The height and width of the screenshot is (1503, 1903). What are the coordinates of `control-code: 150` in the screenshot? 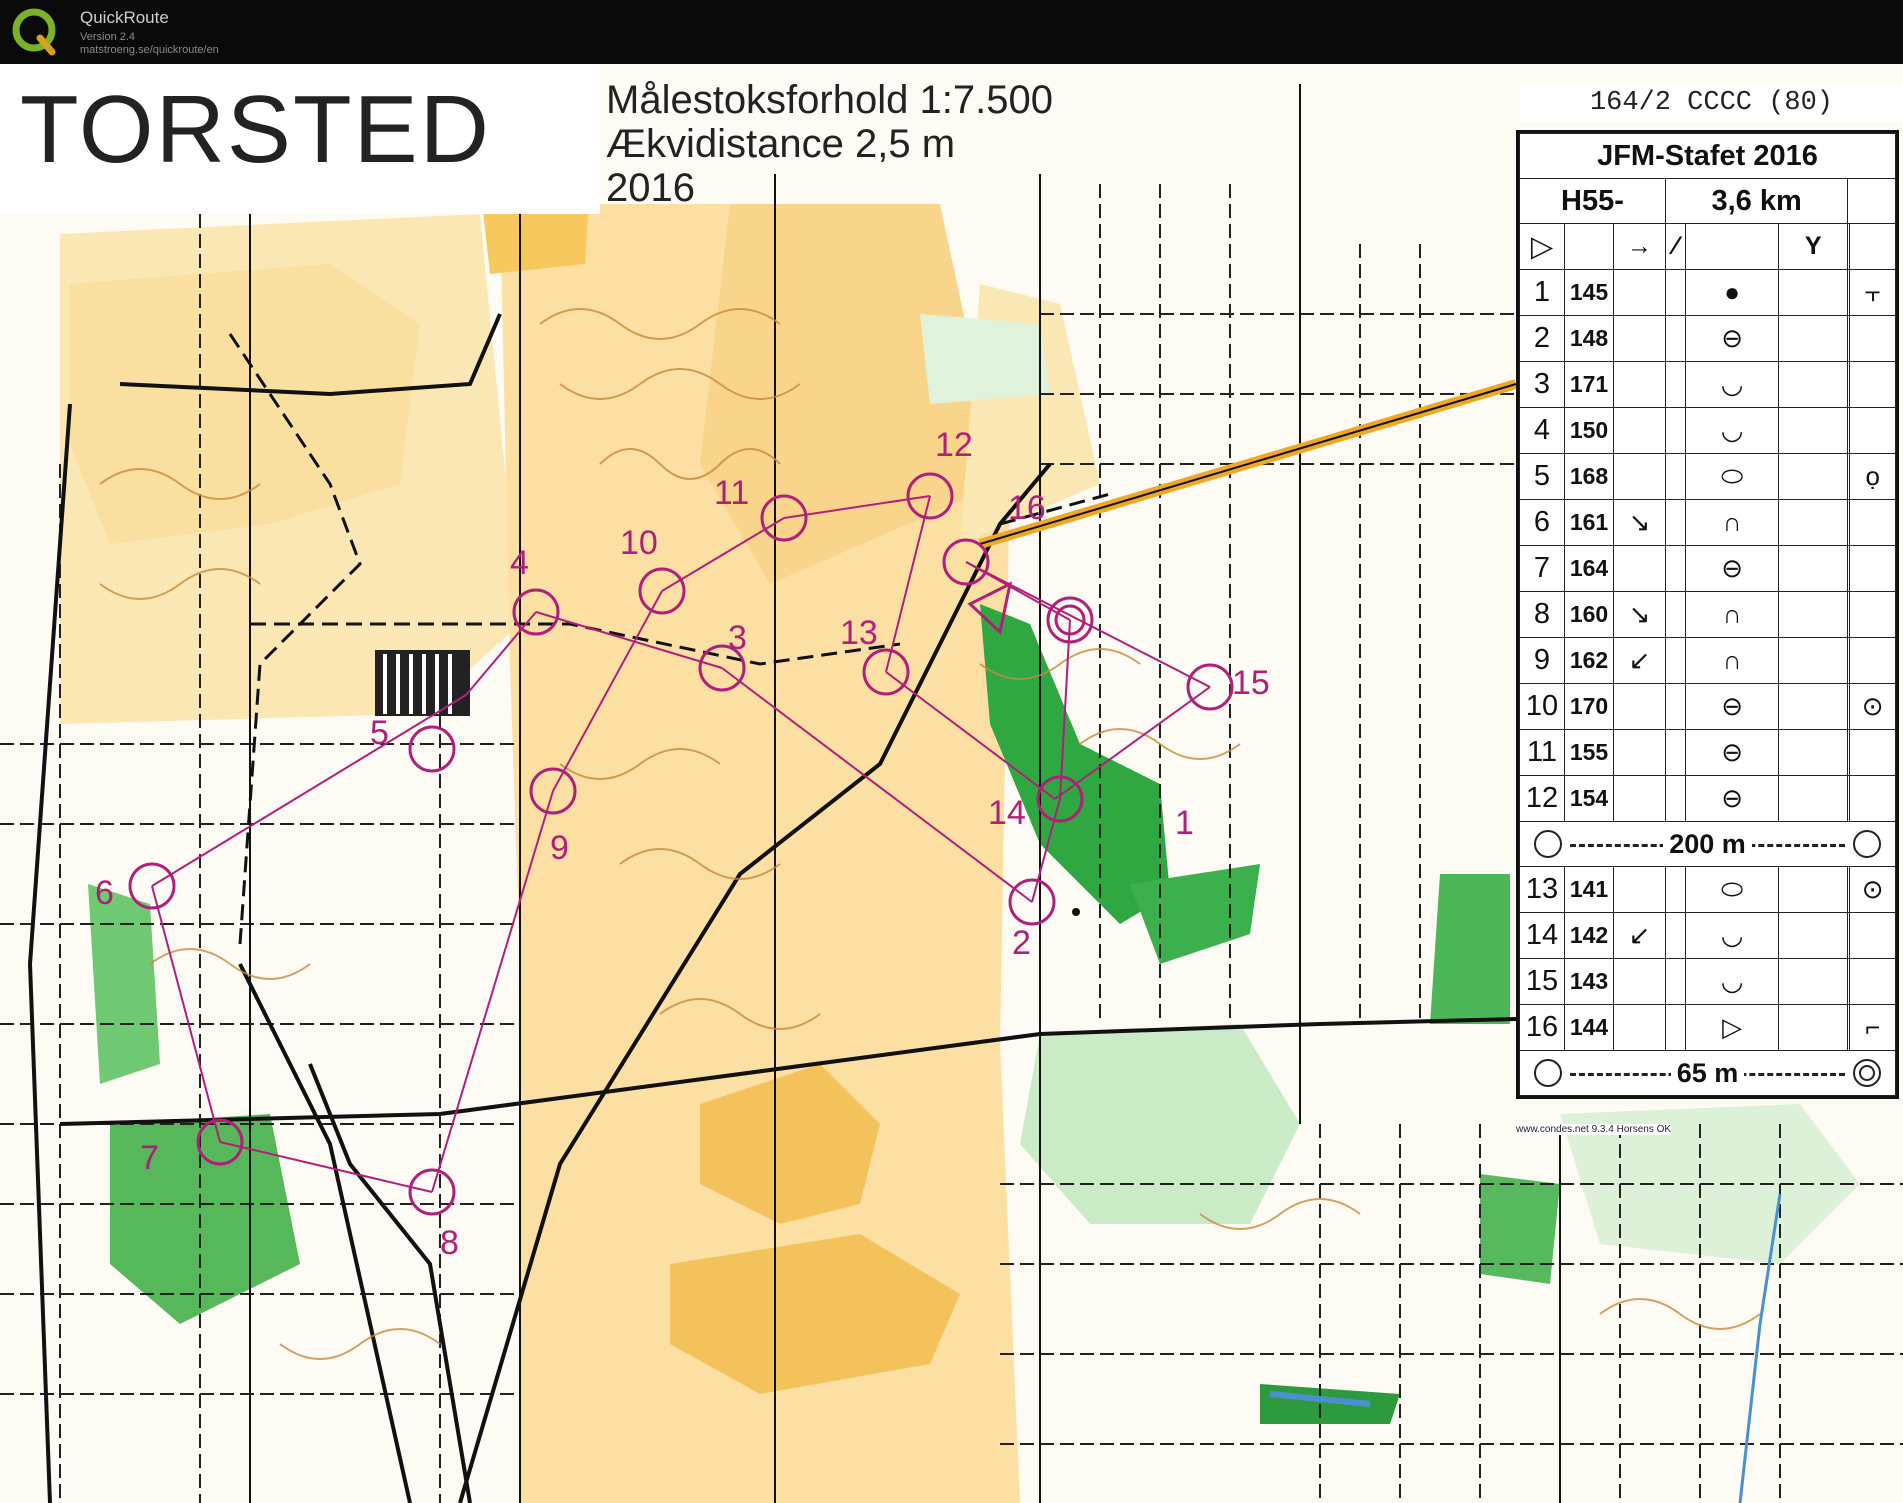 It's located at (1589, 430).